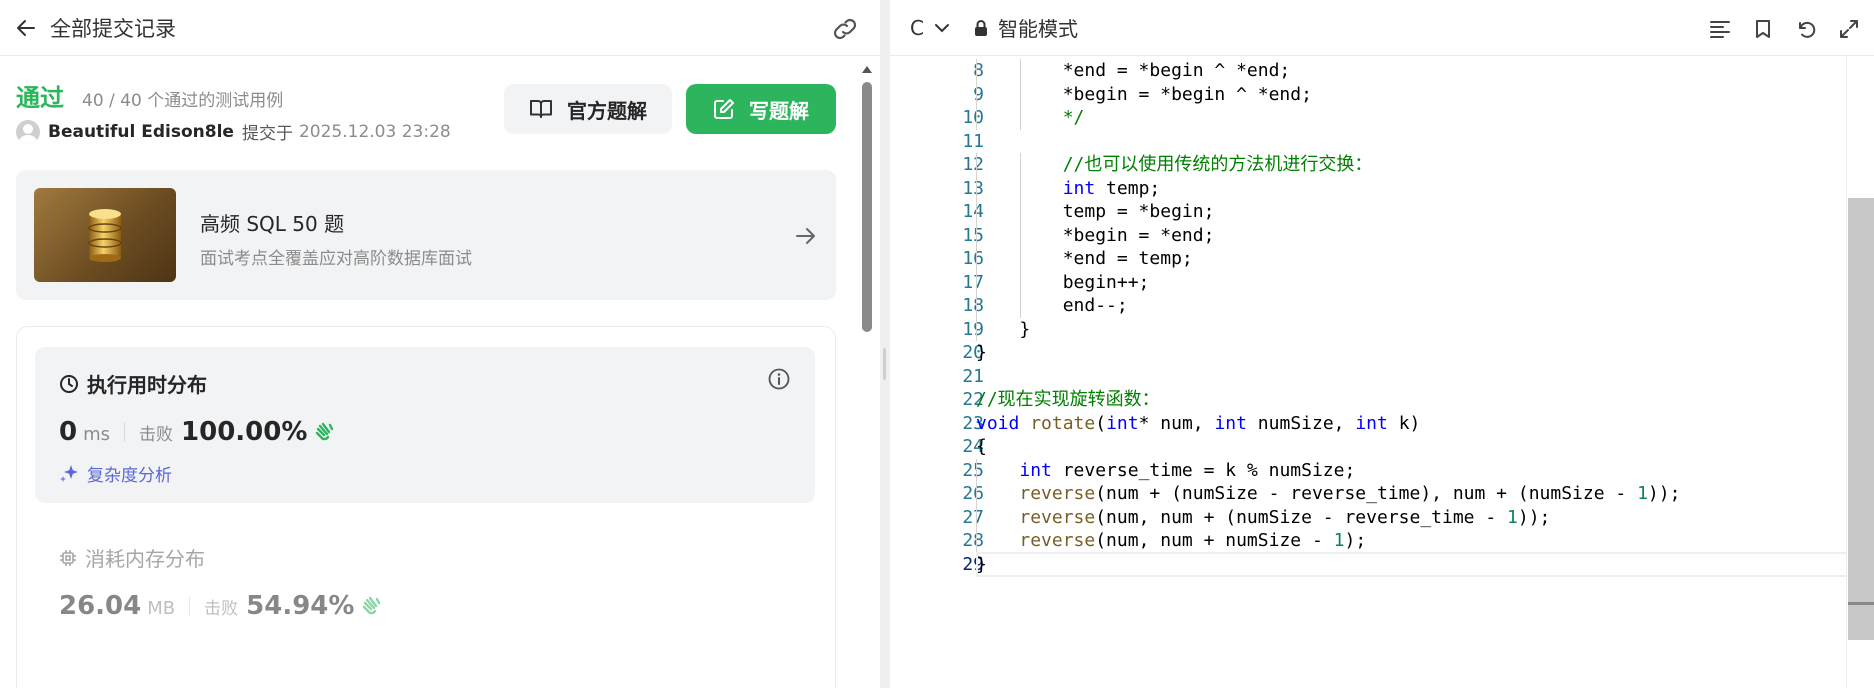  Describe the element at coordinates (1763, 29) in the screenshot. I see `bookmark-icon` at that location.